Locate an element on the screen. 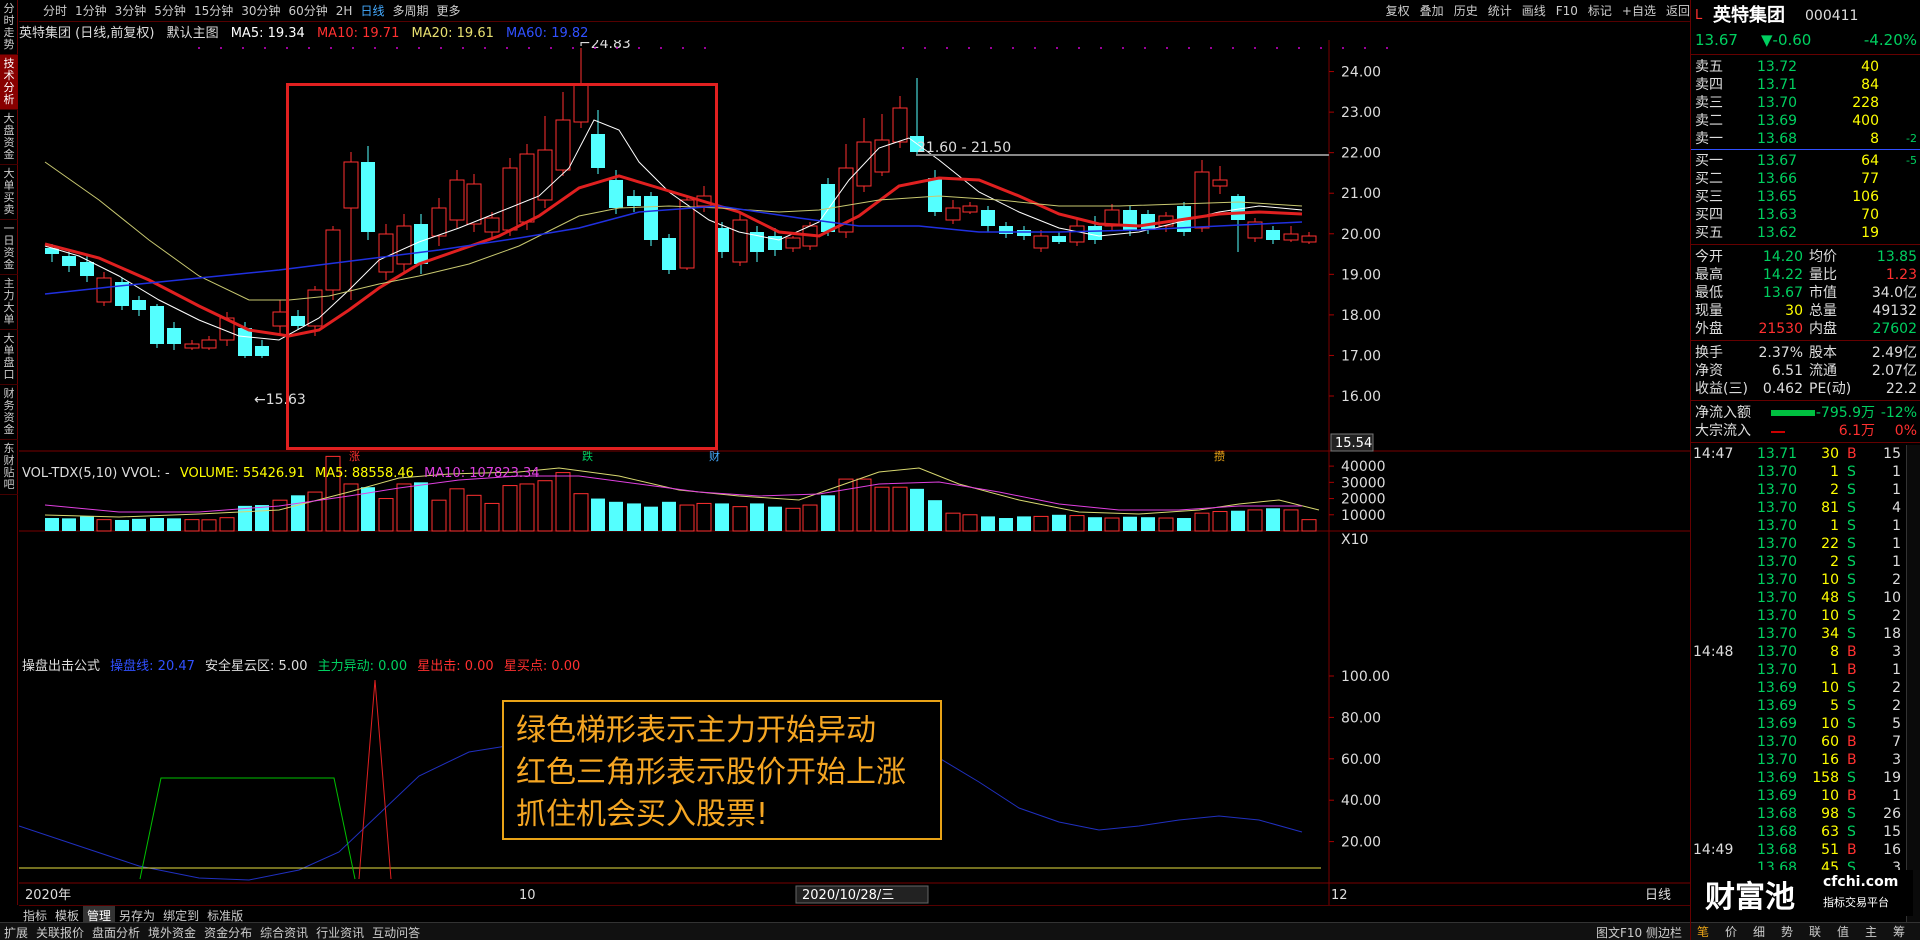 This screenshot has width=1920, height=940. quote-flag: L is located at coordinates (1699, 15).